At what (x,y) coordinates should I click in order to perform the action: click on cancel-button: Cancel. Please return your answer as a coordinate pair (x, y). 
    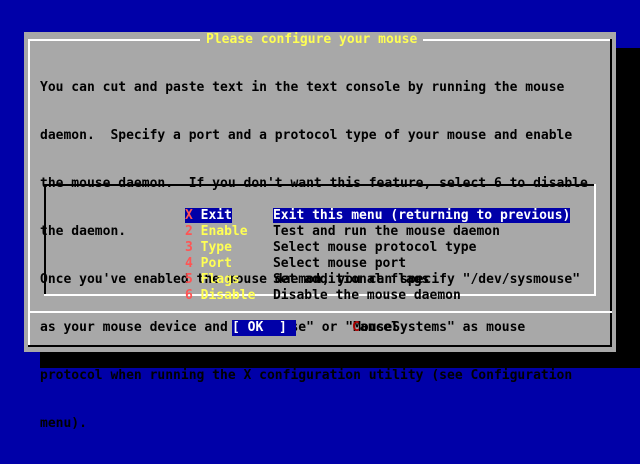
    Looking at the image, I should click on (375, 328).